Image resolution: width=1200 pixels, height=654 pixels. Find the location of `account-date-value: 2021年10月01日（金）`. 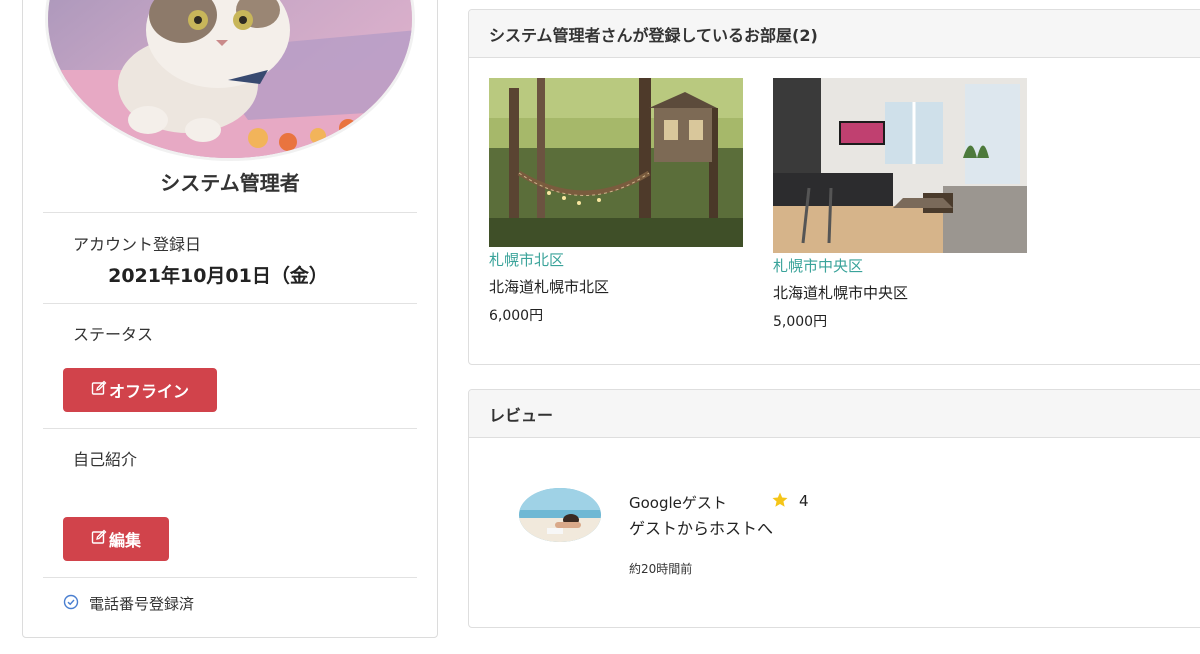

account-date-value: 2021年10月01日（金） is located at coordinates (218, 276).